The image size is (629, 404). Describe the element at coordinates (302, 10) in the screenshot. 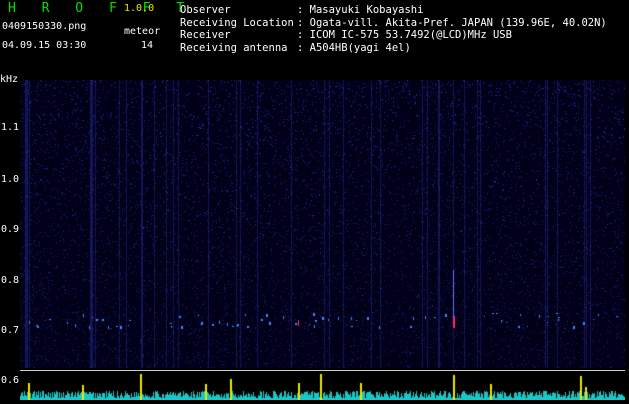

I see `info-row-observer: Observer: Masayuki Kobayashi` at that location.